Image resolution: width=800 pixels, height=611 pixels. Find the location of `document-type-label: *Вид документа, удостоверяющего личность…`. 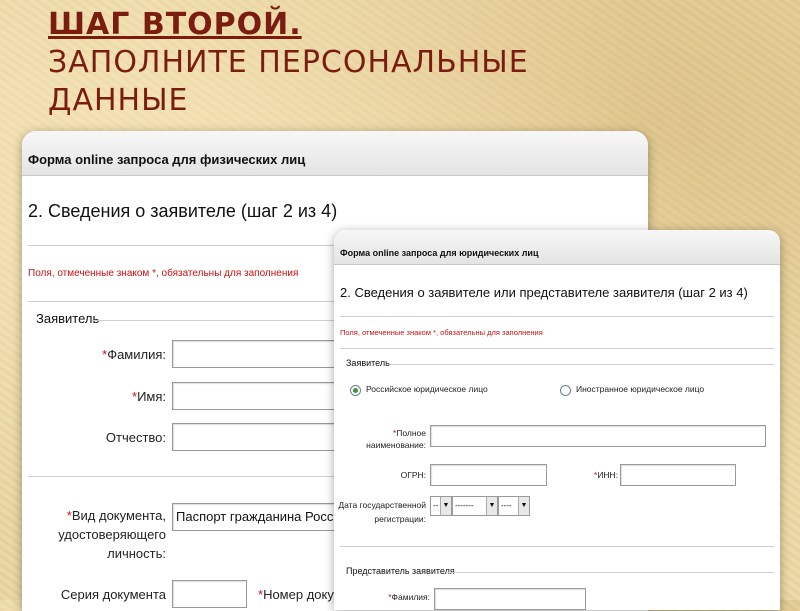

document-type-label: *Вид документа, удостоверяющего личность… is located at coordinates (112, 534).